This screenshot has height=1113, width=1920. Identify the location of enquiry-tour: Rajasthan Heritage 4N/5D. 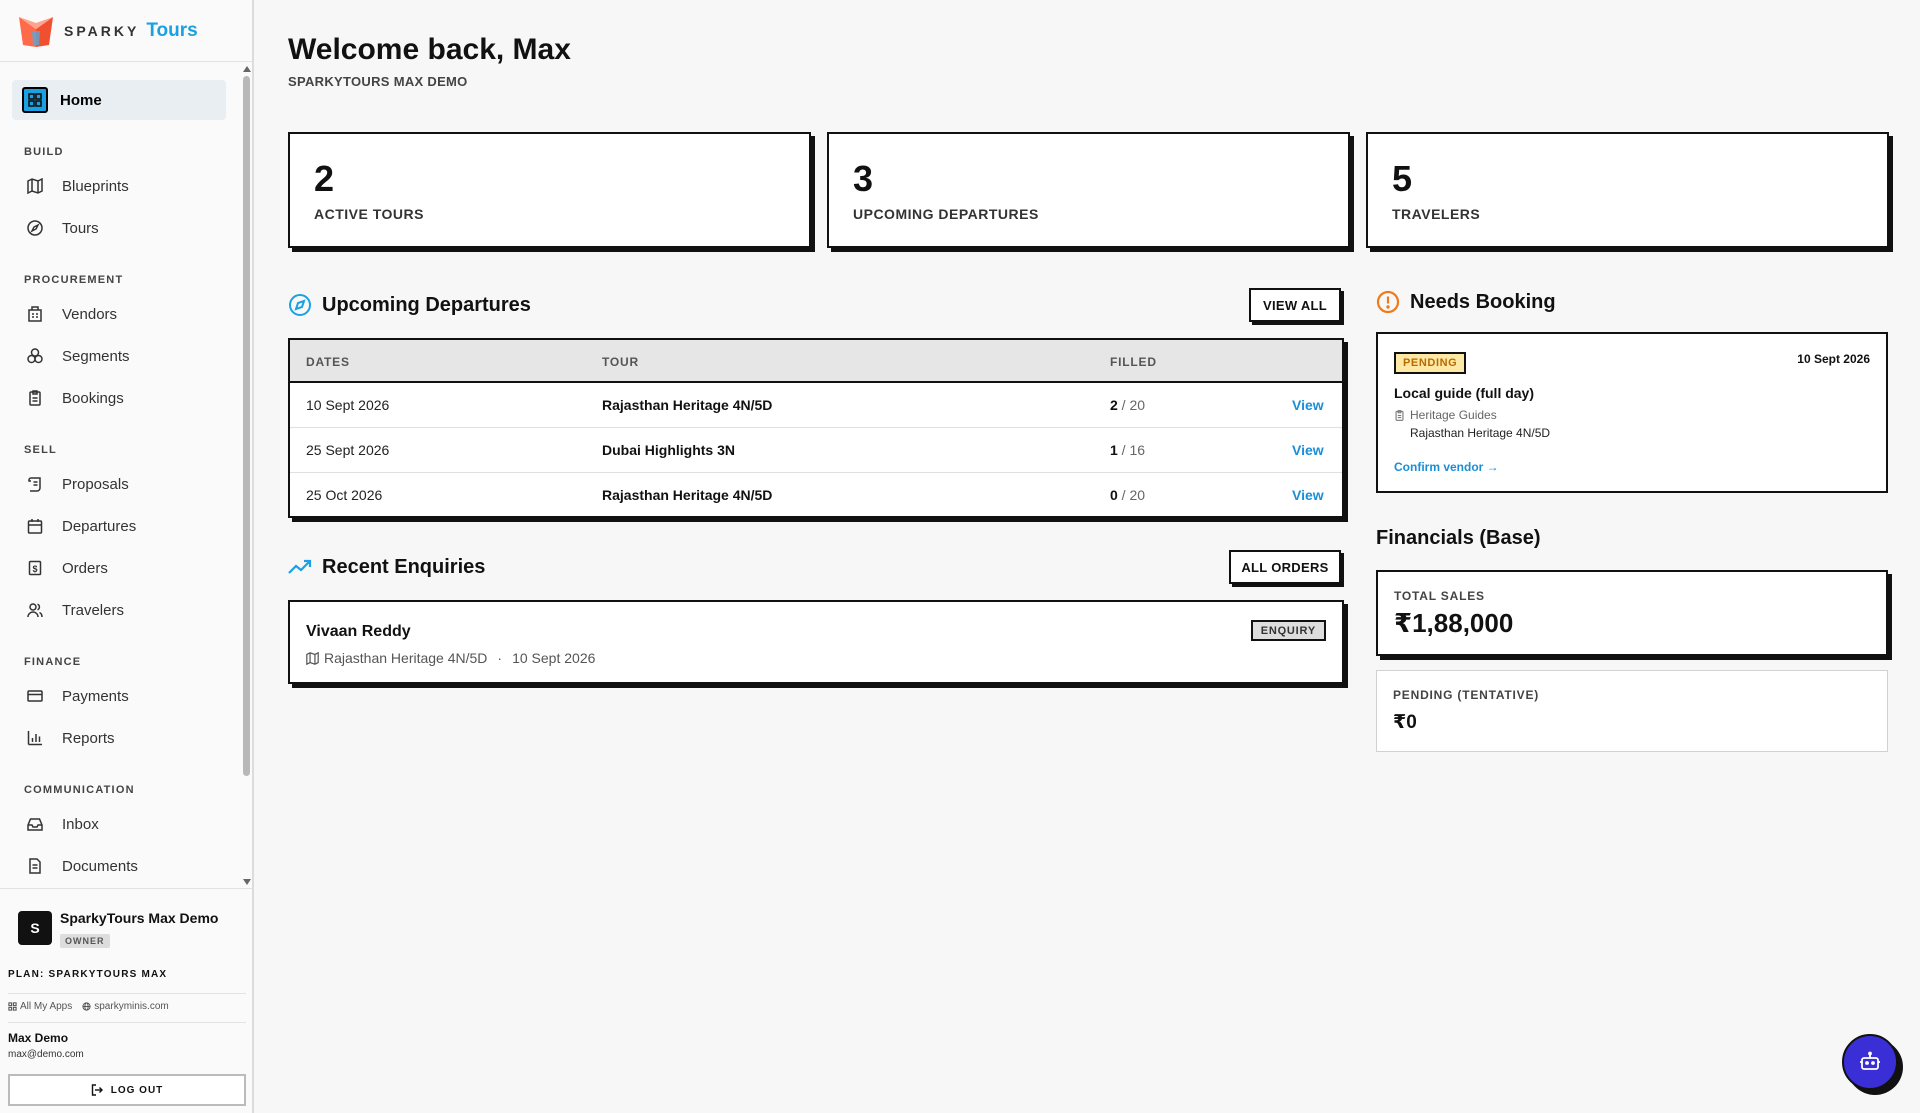
(406, 658).